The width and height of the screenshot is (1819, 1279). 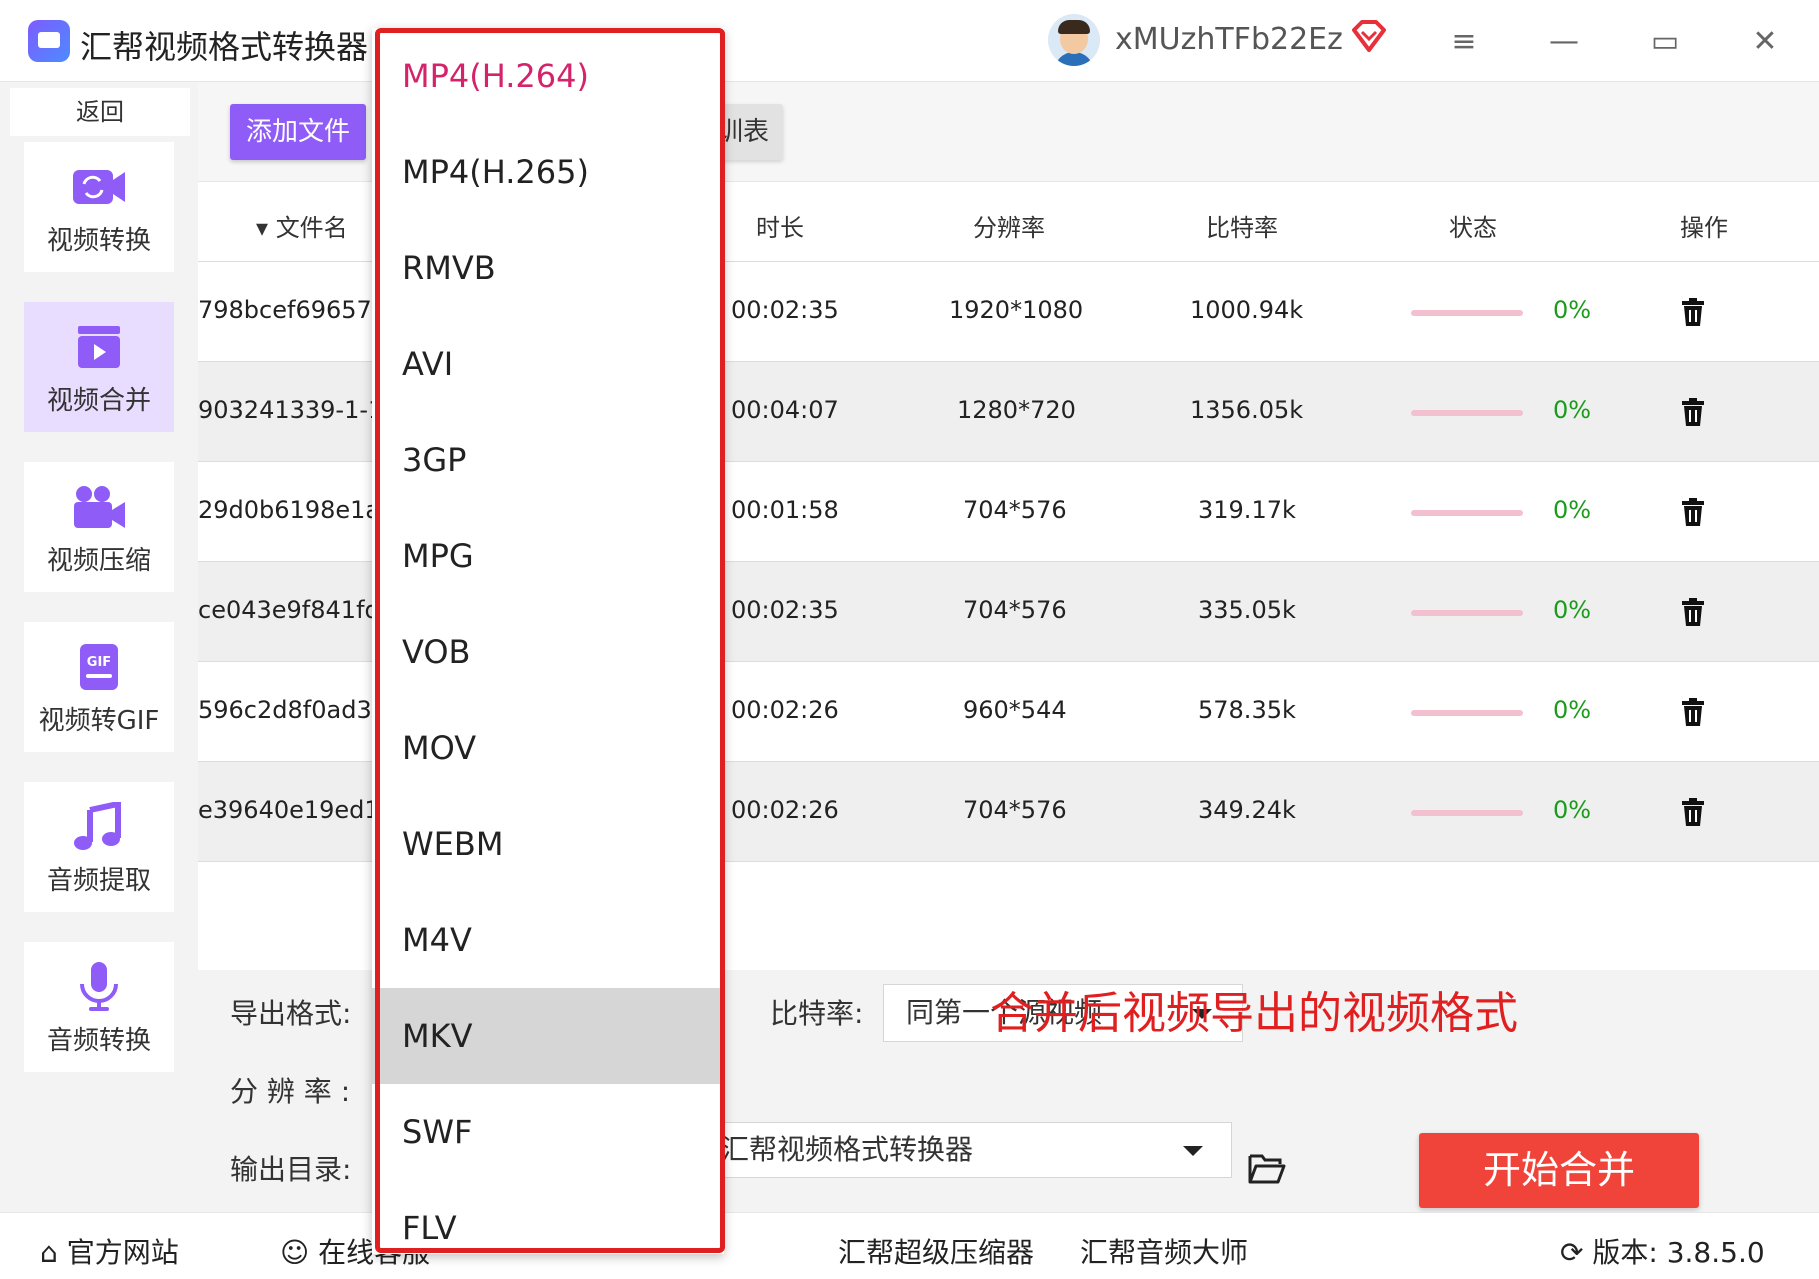 What do you see at coordinates (1559, 1170) in the screenshot?
I see `start-merge-button: 开始合并` at bounding box center [1559, 1170].